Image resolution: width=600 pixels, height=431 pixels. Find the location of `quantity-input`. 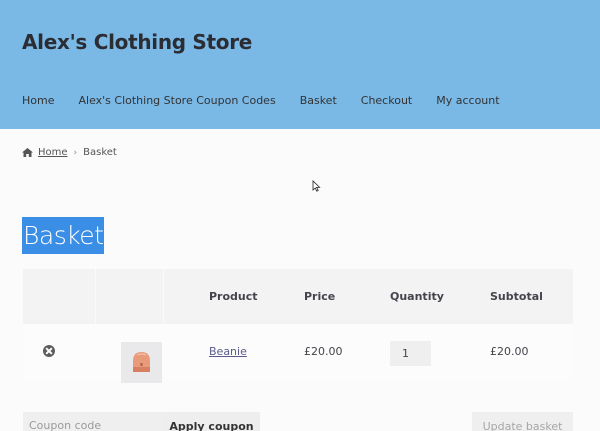

quantity-input is located at coordinates (410, 353).